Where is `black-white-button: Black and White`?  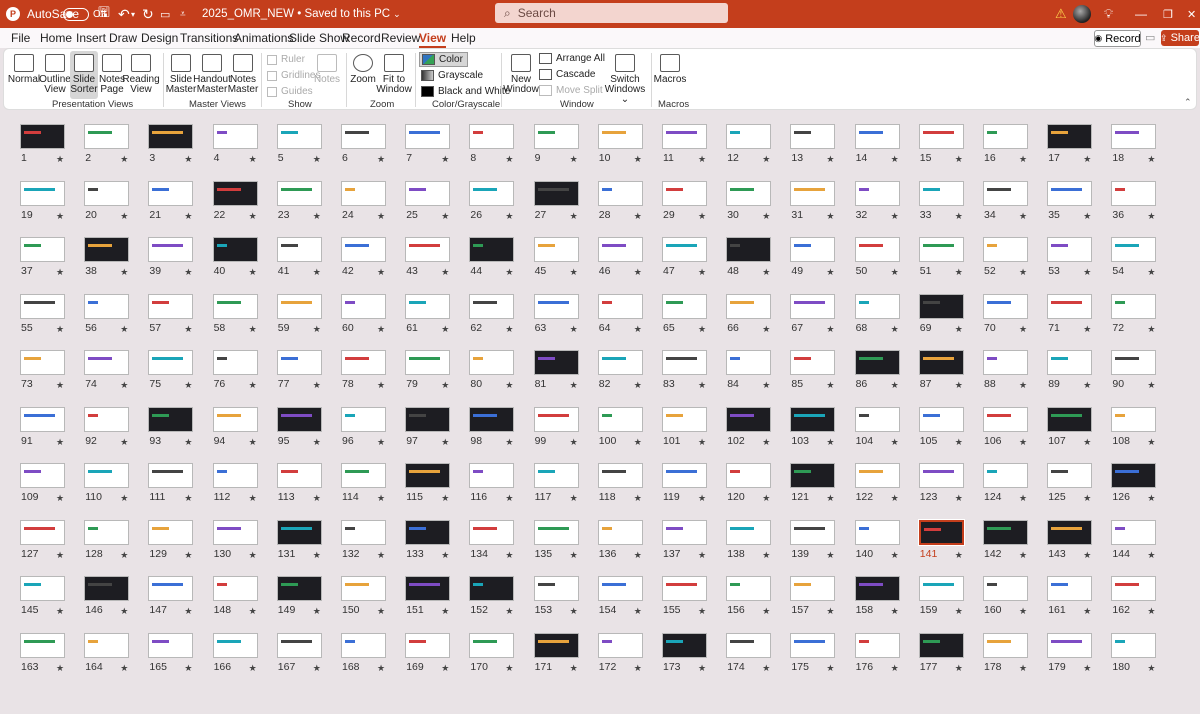
black-white-button: Black and White is located at coordinates (465, 91).